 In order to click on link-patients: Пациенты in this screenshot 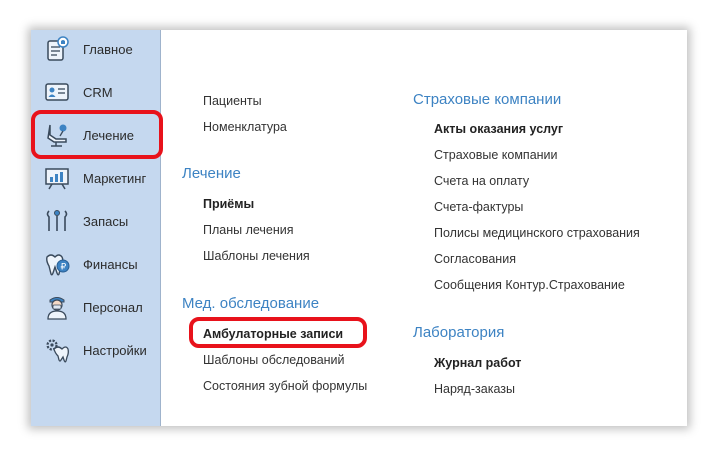, I will do `click(232, 101)`.